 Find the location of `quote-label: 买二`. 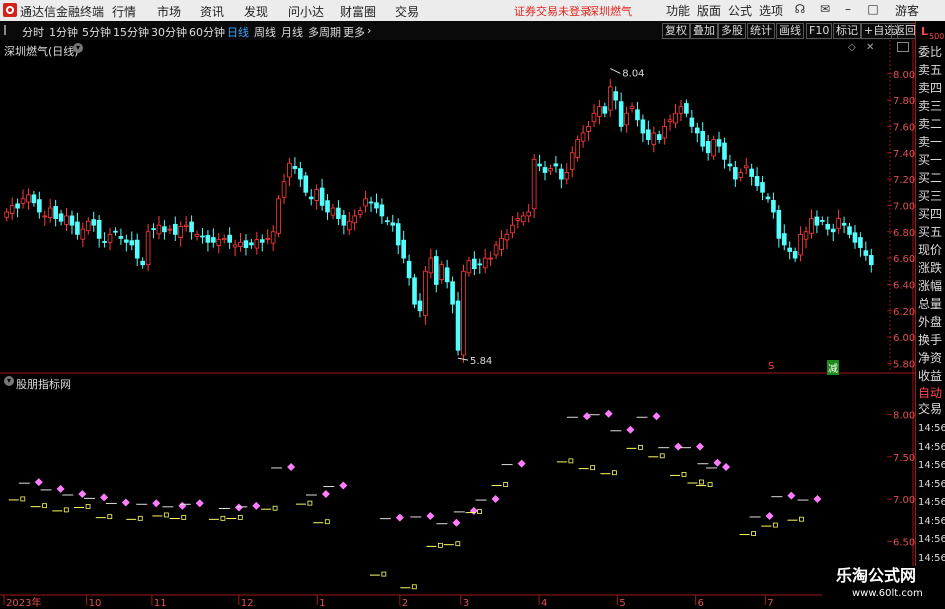

quote-label: 买二 is located at coordinates (930, 178).